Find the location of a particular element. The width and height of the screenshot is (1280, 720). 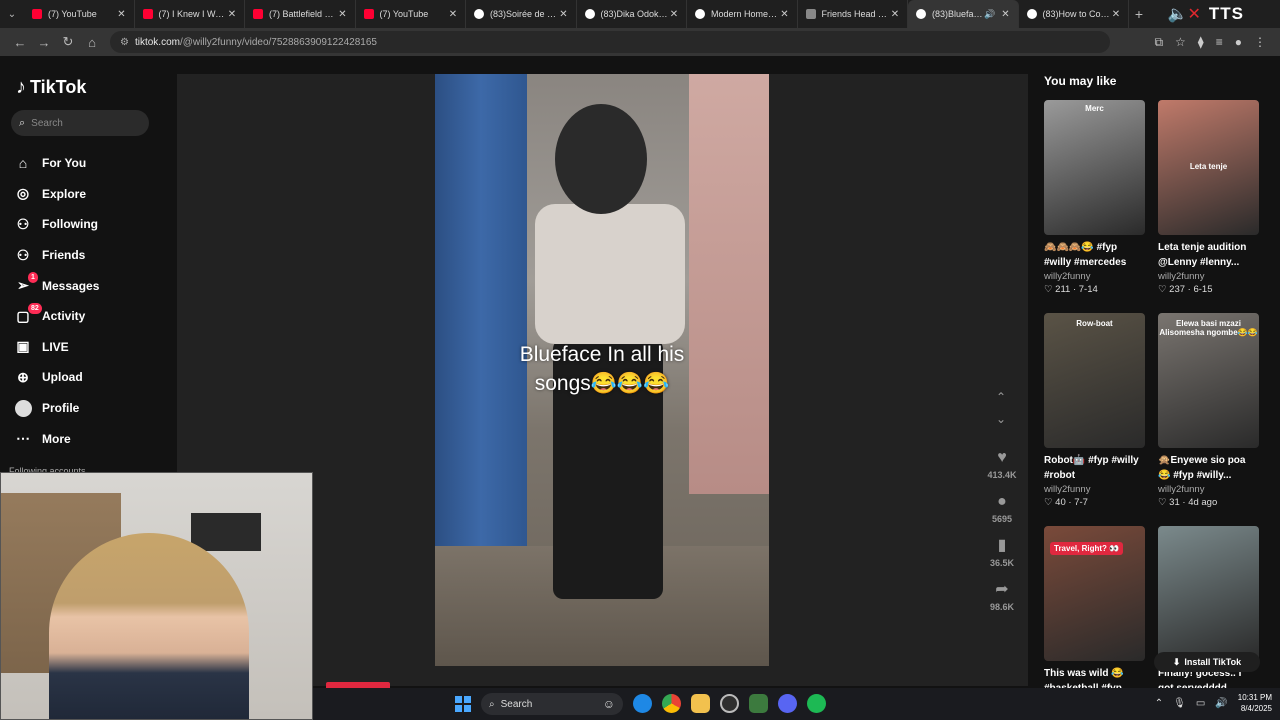

sidebar-item-label: Activity is located at coordinates (64, 316).